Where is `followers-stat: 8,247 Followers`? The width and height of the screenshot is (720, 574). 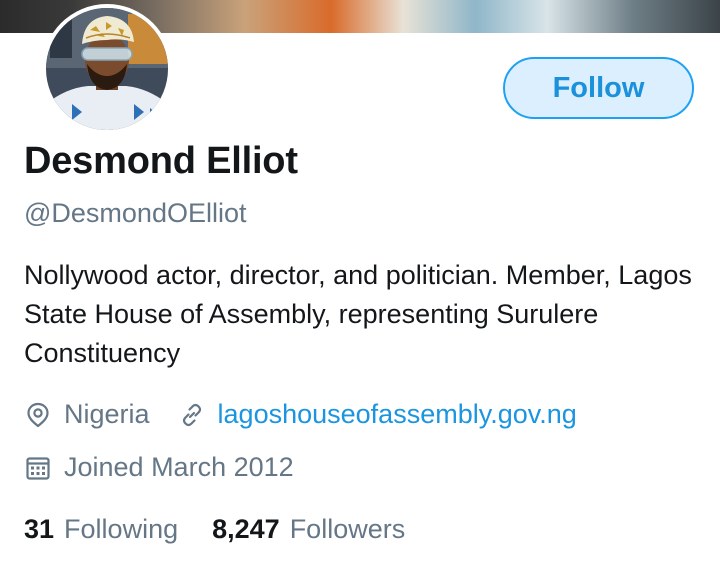 followers-stat: 8,247 Followers is located at coordinates (308, 529).